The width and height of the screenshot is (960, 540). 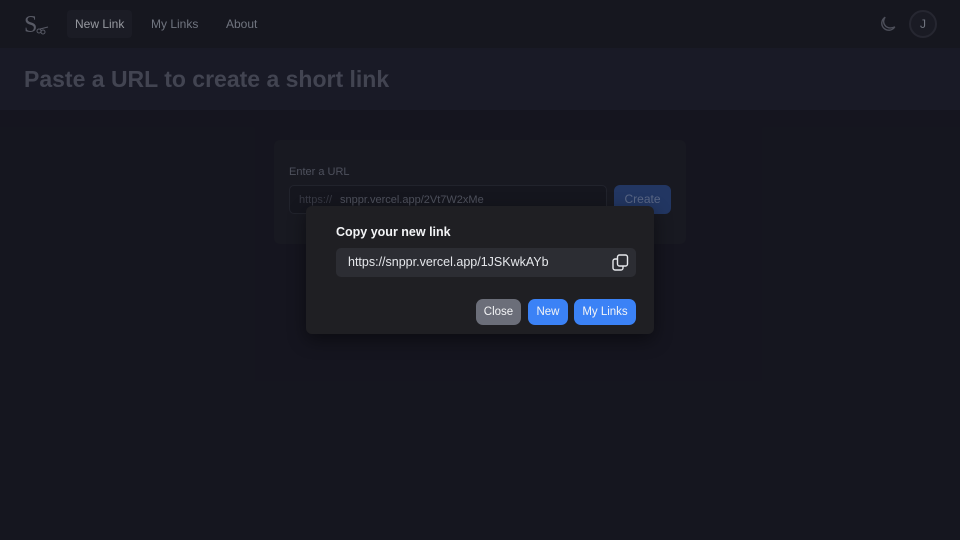 What do you see at coordinates (393, 232) in the screenshot?
I see `modal-title: Copy your new link` at bounding box center [393, 232].